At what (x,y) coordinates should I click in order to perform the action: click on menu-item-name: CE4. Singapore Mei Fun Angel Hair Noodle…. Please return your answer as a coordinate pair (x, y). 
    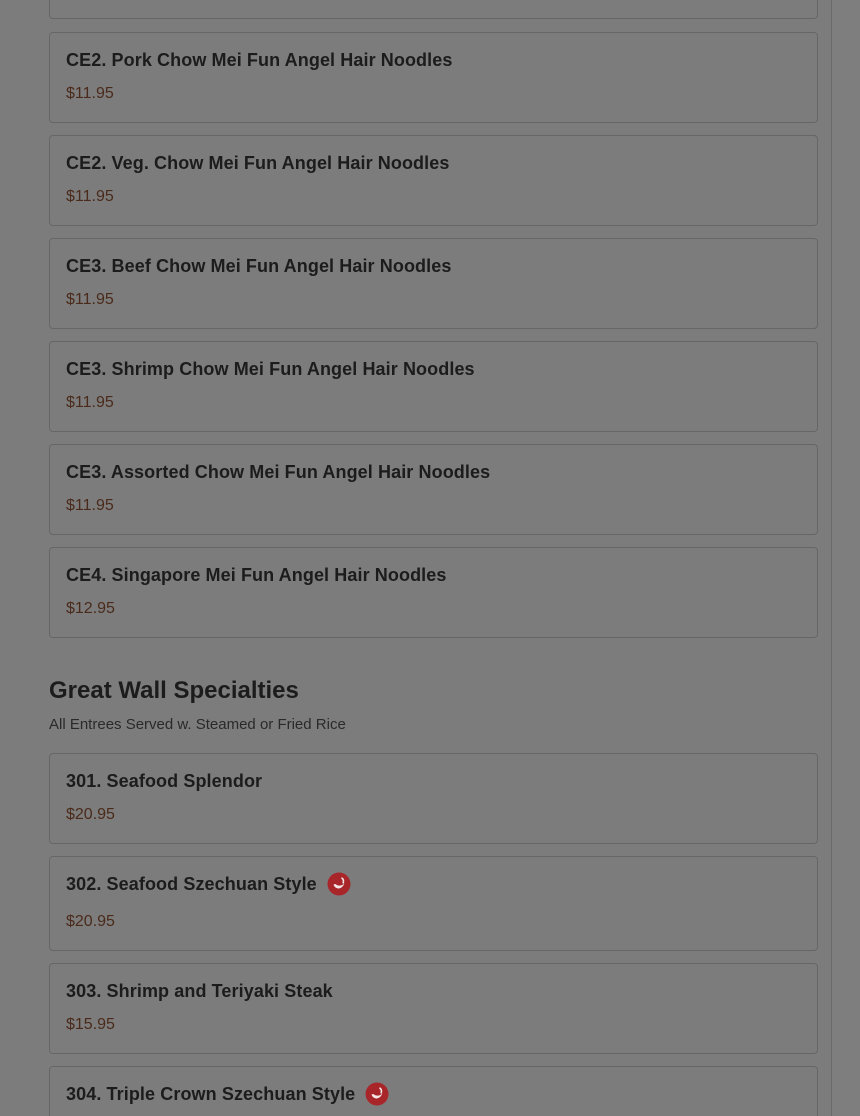
    Looking at the image, I should click on (256, 575).